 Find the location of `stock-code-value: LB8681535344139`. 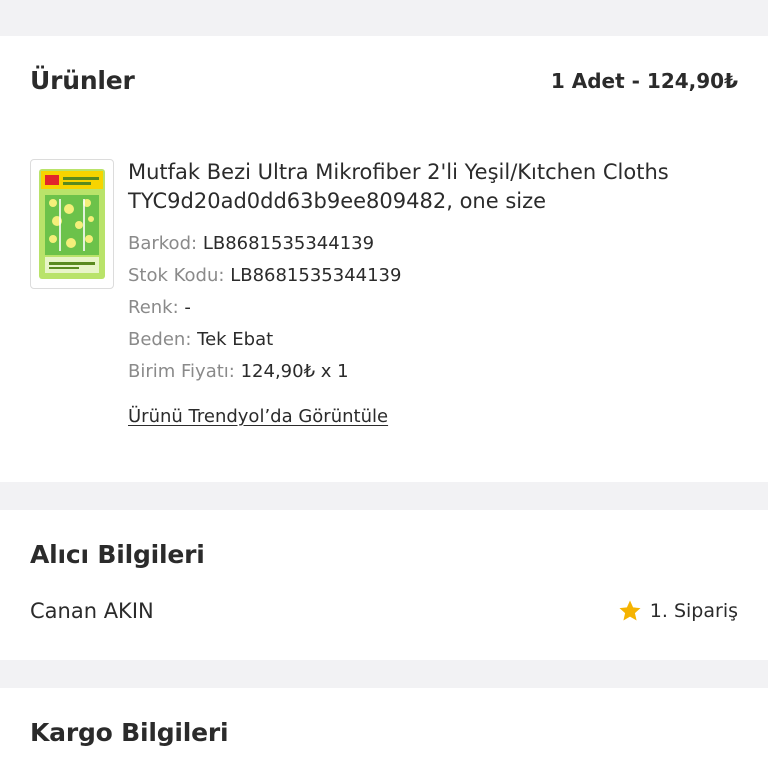

stock-code-value: LB8681535344139 is located at coordinates (316, 275).